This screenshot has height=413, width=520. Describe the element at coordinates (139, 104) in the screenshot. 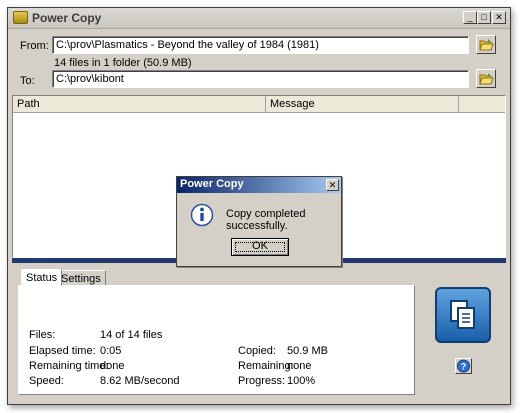

I see `column-header-path: Path` at that location.